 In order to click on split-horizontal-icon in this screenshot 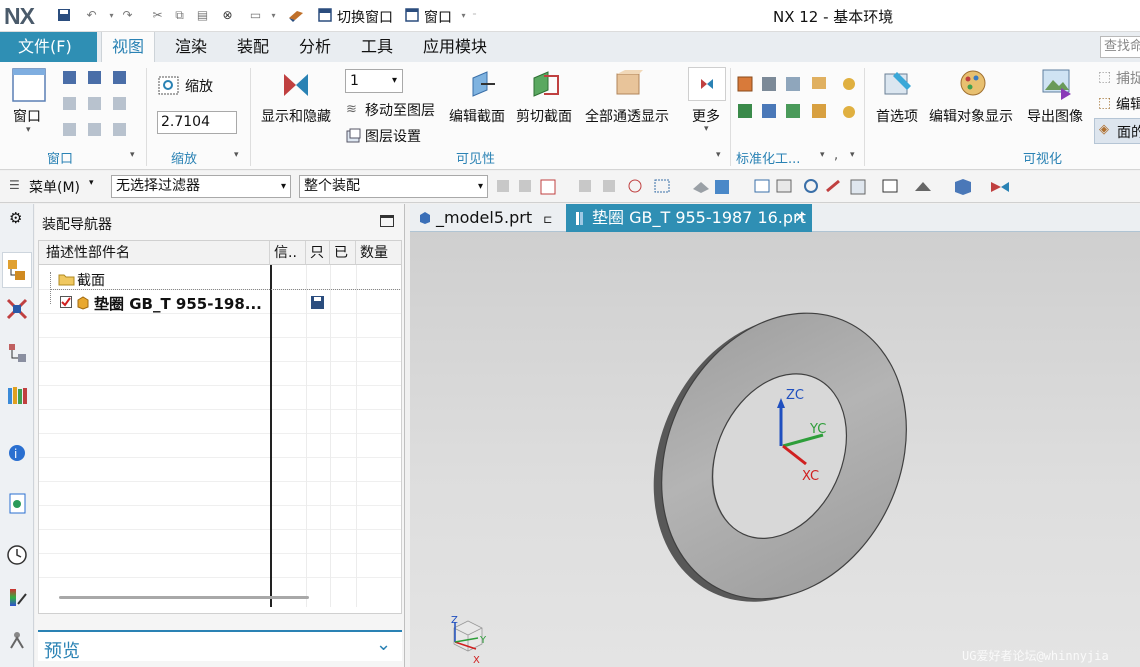, I will do `click(119, 77)`.